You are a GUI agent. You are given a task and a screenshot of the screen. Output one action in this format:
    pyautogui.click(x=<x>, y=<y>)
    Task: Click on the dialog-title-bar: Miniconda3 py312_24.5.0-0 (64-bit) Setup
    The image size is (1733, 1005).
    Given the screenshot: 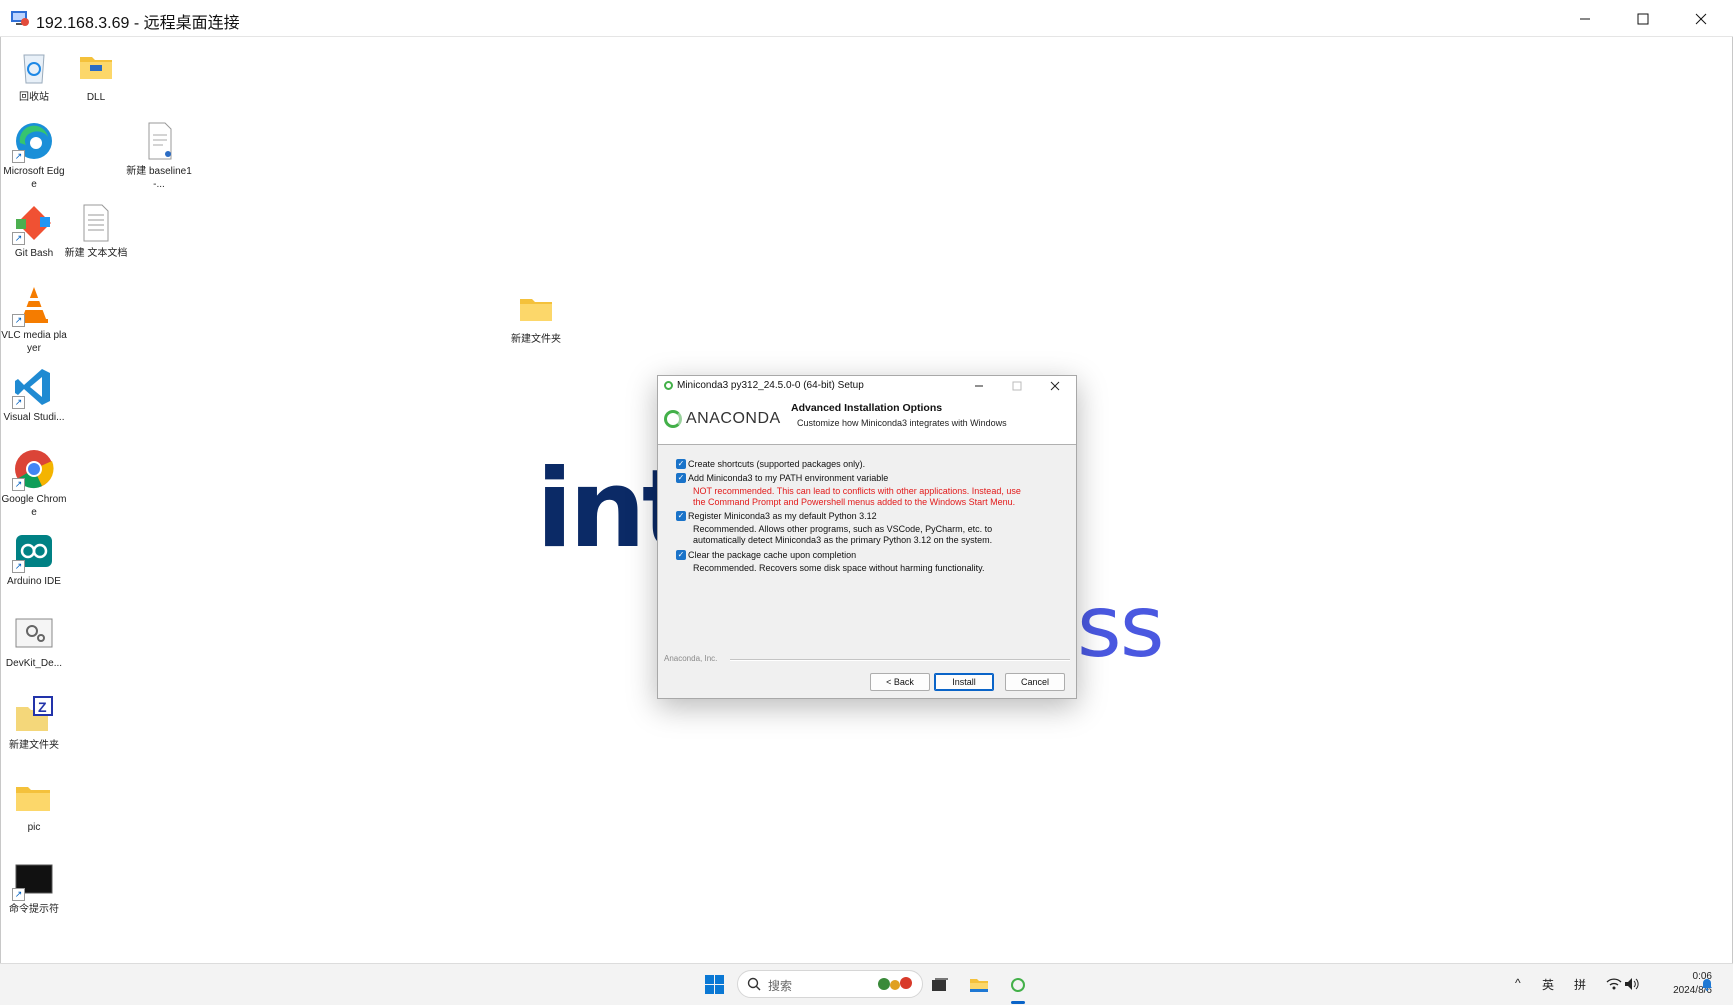 What is the action you would take?
    pyautogui.click(x=867, y=386)
    